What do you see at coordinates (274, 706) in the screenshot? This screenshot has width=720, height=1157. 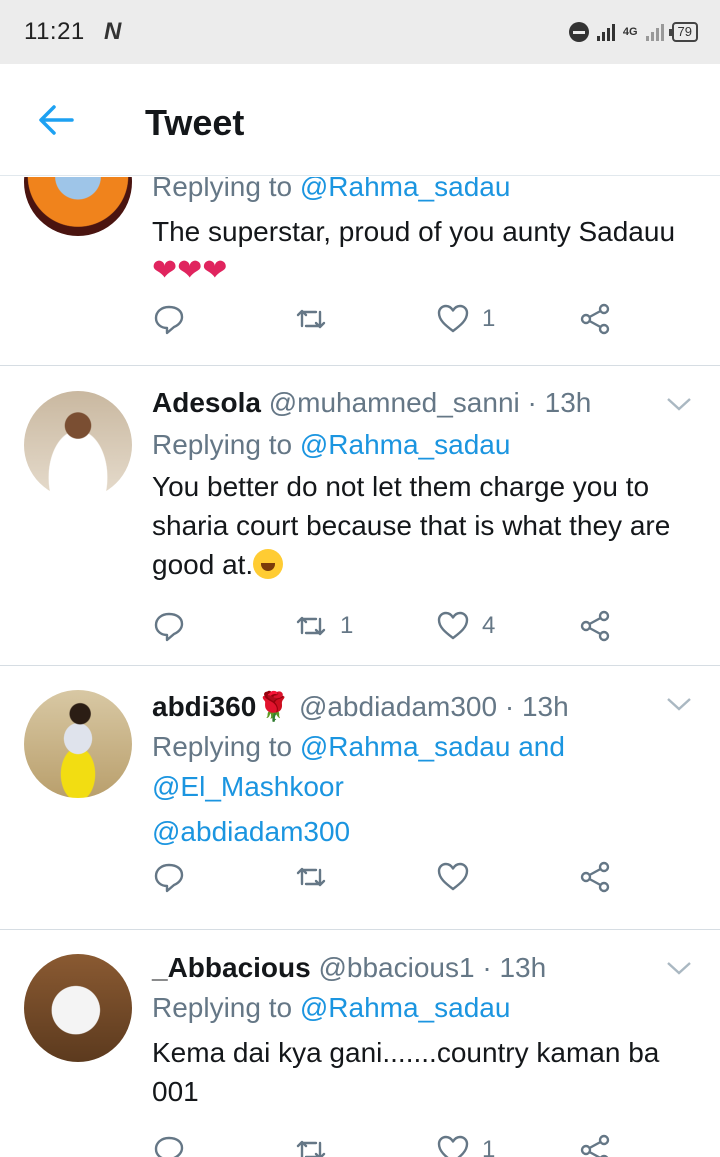 I see `rose-emoji: 🌹` at bounding box center [274, 706].